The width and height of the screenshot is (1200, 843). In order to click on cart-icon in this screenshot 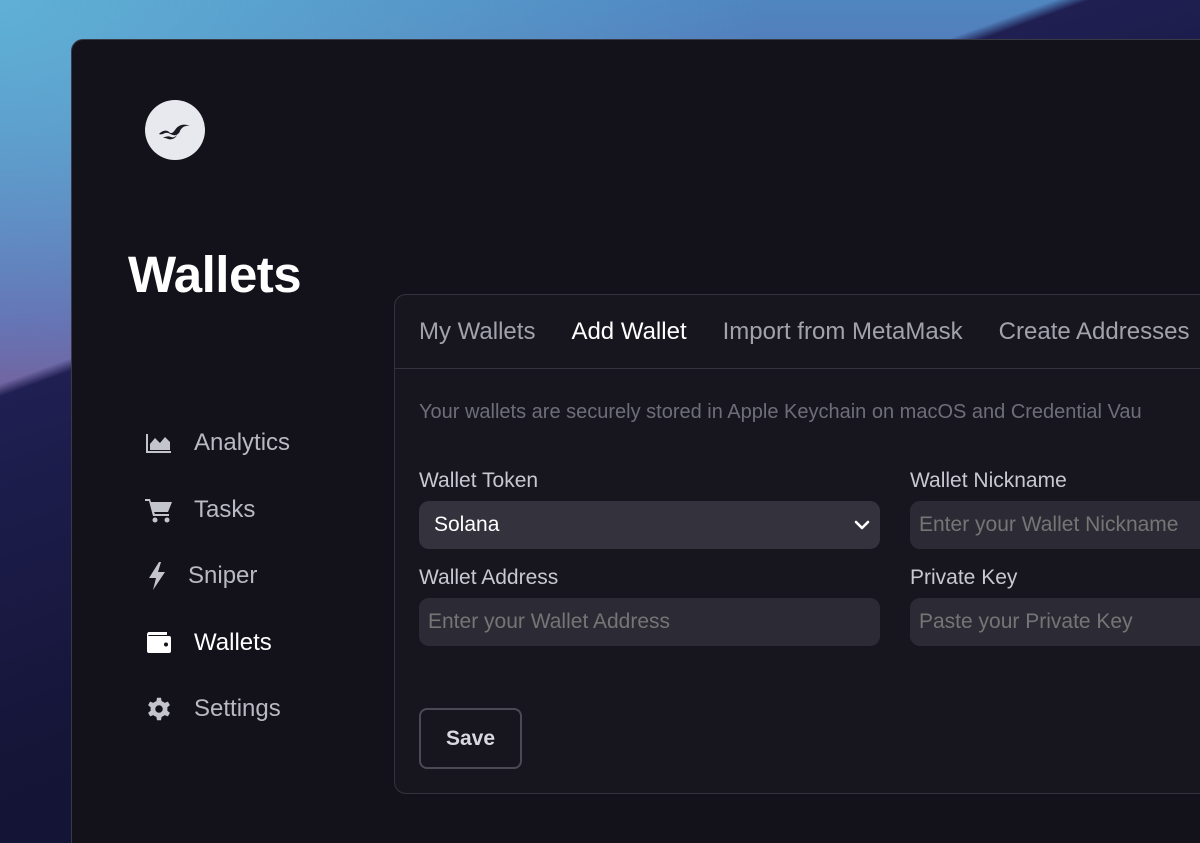, I will do `click(159, 510)`.